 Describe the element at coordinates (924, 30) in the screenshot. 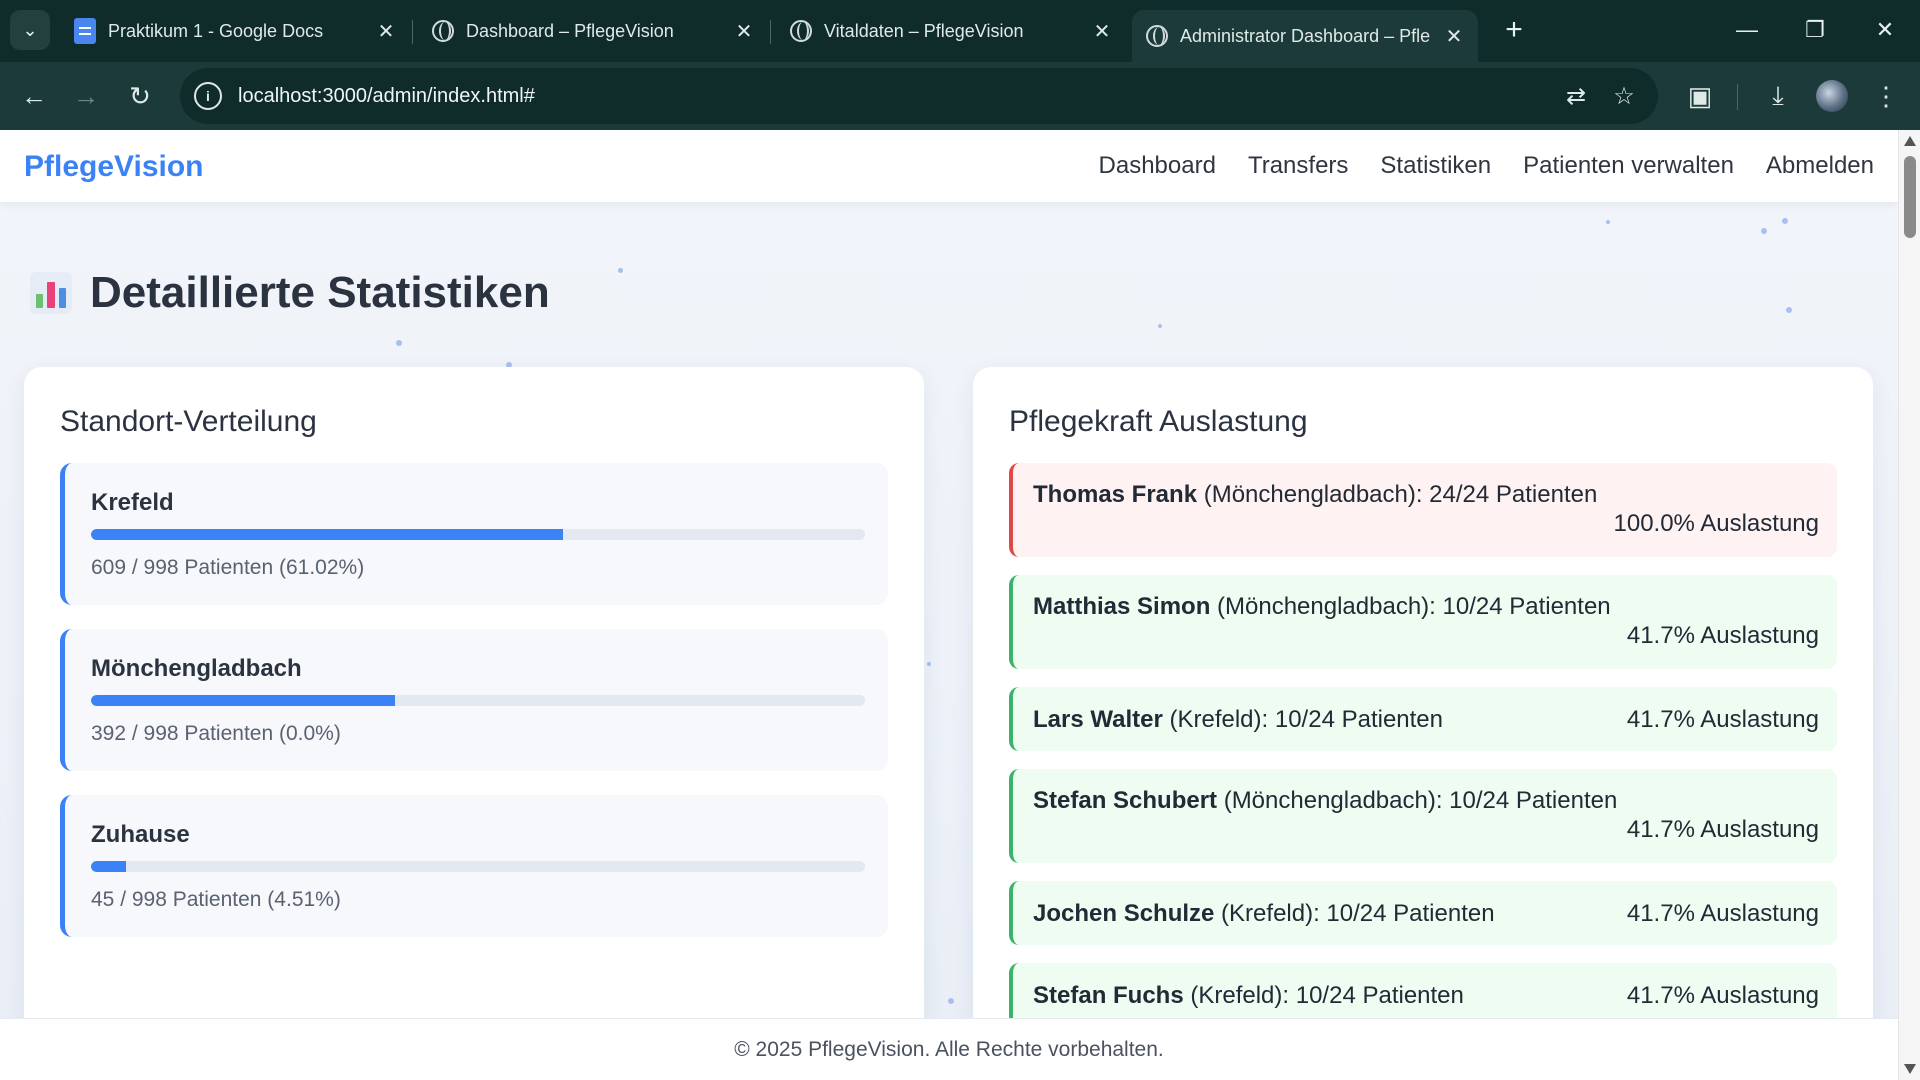

I see `tab-title: Vitaldaten – PflegeVision` at that location.